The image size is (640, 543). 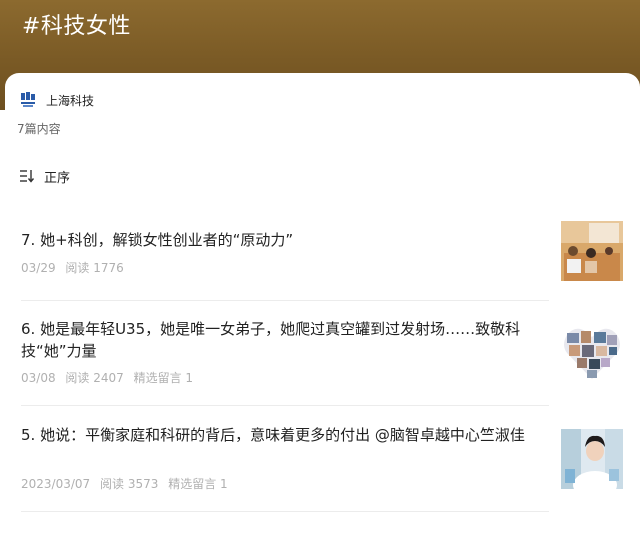 What do you see at coordinates (94, 268) in the screenshot?
I see `article-reads: 阅读 1776` at bounding box center [94, 268].